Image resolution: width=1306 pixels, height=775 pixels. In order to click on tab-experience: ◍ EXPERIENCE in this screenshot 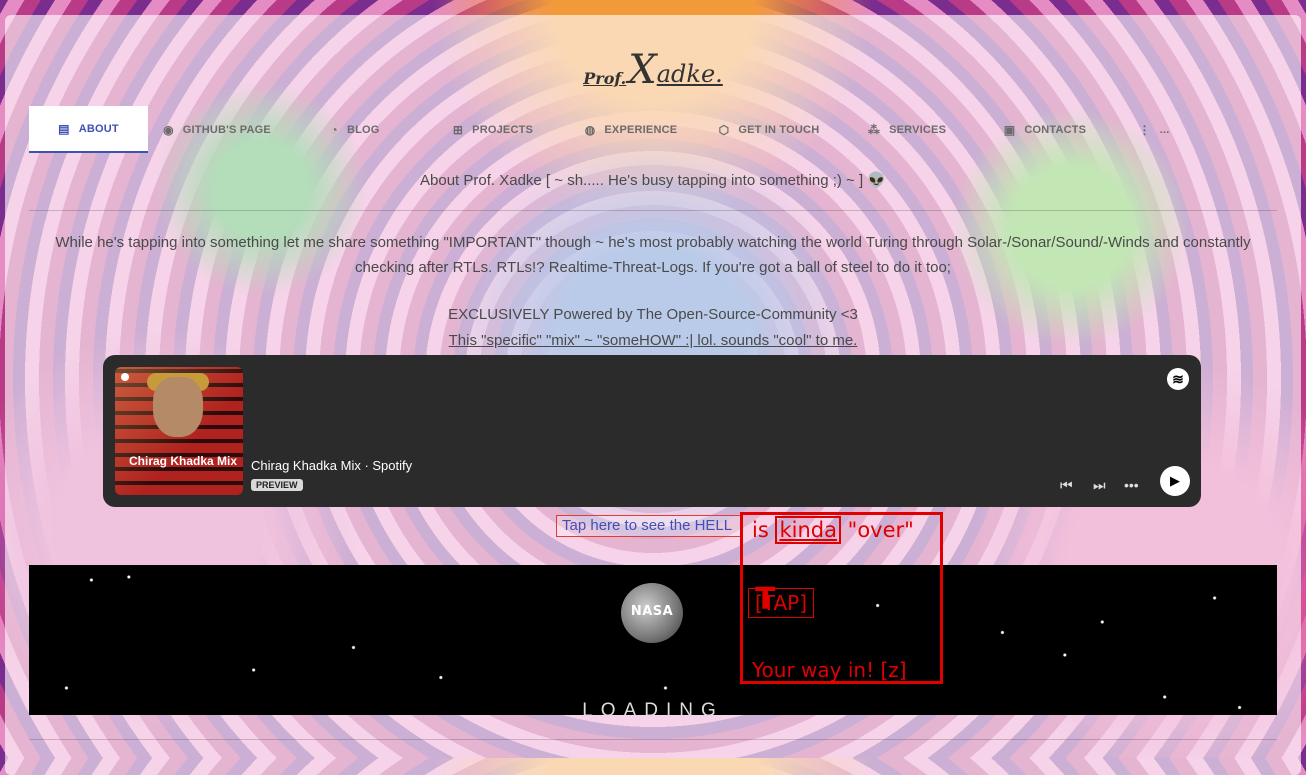, I will do `click(631, 129)`.